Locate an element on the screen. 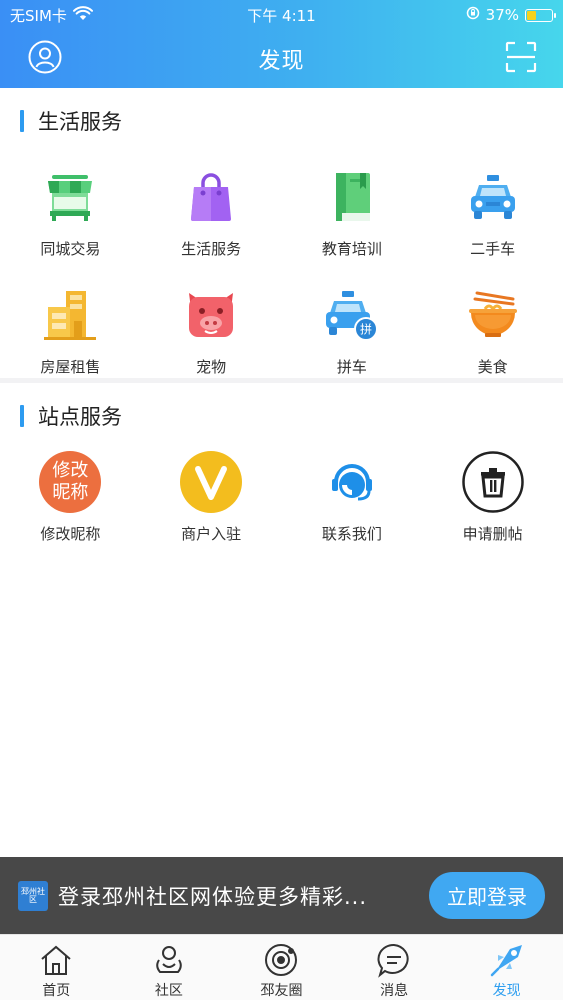  service-label: 修改昵称 is located at coordinates (70, 534).